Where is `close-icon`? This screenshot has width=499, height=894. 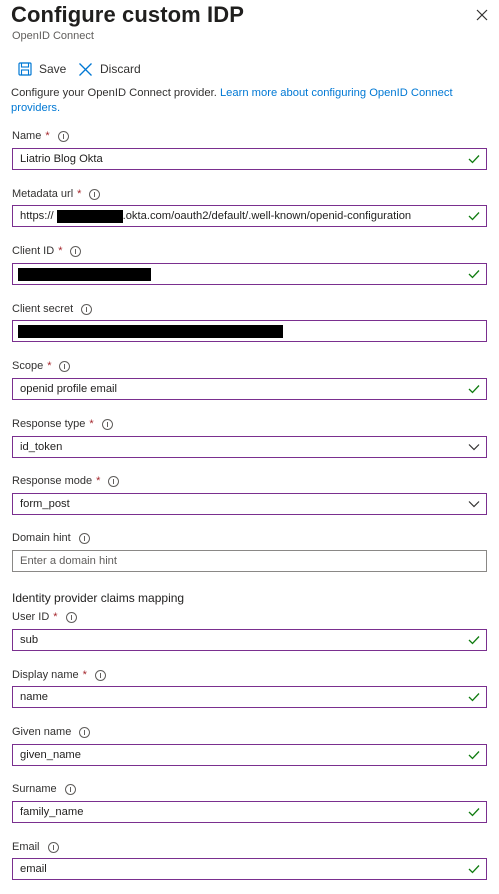 close-icon is located at coordinates (482, 15).